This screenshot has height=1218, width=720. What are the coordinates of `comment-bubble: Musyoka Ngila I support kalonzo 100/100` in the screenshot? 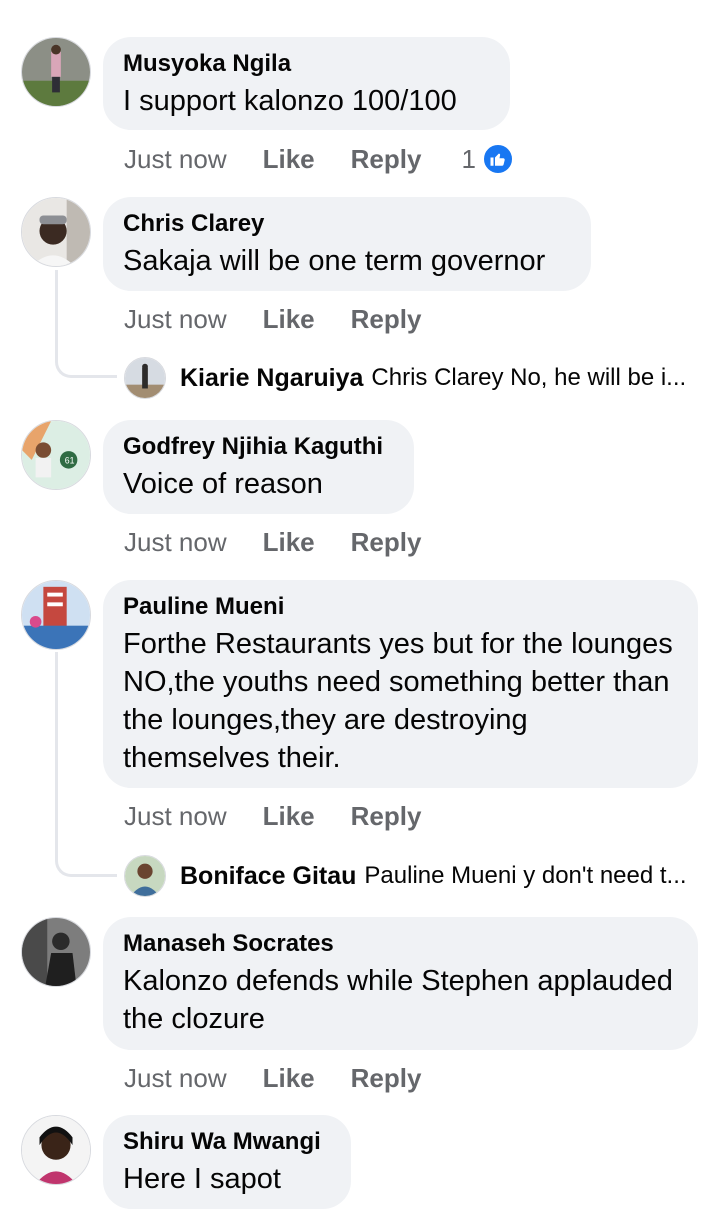 It's located at (306, 83).